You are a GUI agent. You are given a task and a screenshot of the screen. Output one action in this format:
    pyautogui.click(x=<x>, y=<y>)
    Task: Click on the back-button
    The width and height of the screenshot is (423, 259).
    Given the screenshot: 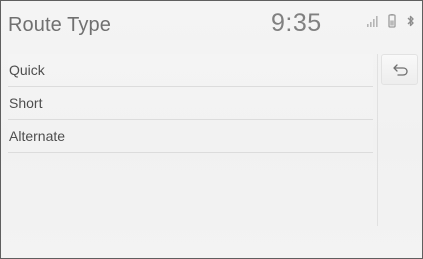 What is the action you would take?
    pyautogui.click(x=399, y=69)
    